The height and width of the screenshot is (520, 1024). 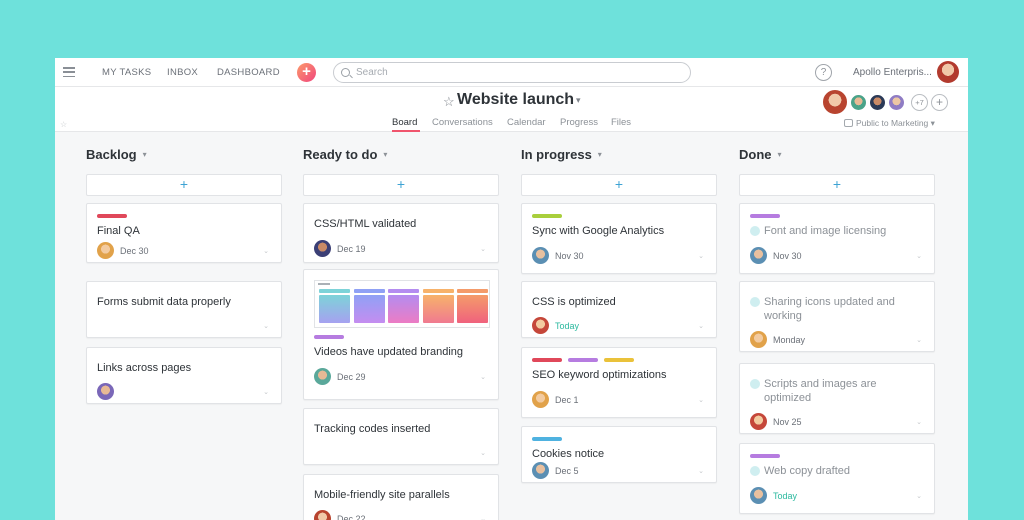 I want to click on task-card: Tracking codes inserted ⌄, so click(x=401, y=436).